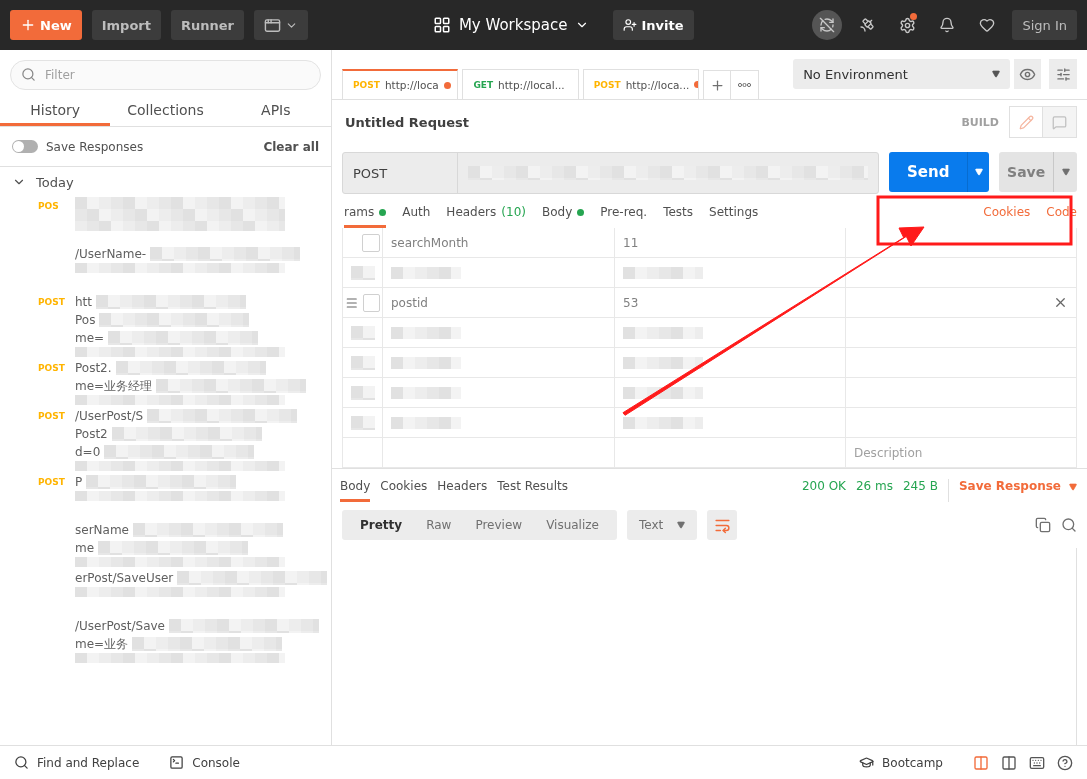 This screenshot has height=779, width=1087. Describe the element at coordinates (77, 762) in the screenshot. I see `find-replace-button: Find and Replace` at that location.